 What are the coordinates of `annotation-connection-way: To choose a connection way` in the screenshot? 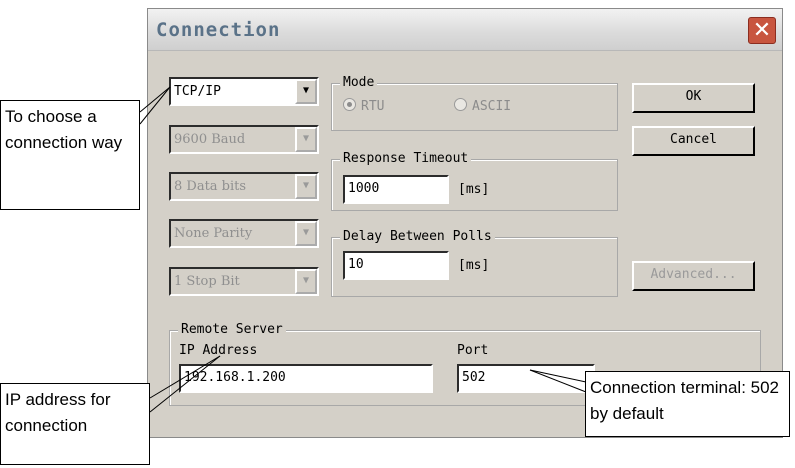 It's located at (70, 155).